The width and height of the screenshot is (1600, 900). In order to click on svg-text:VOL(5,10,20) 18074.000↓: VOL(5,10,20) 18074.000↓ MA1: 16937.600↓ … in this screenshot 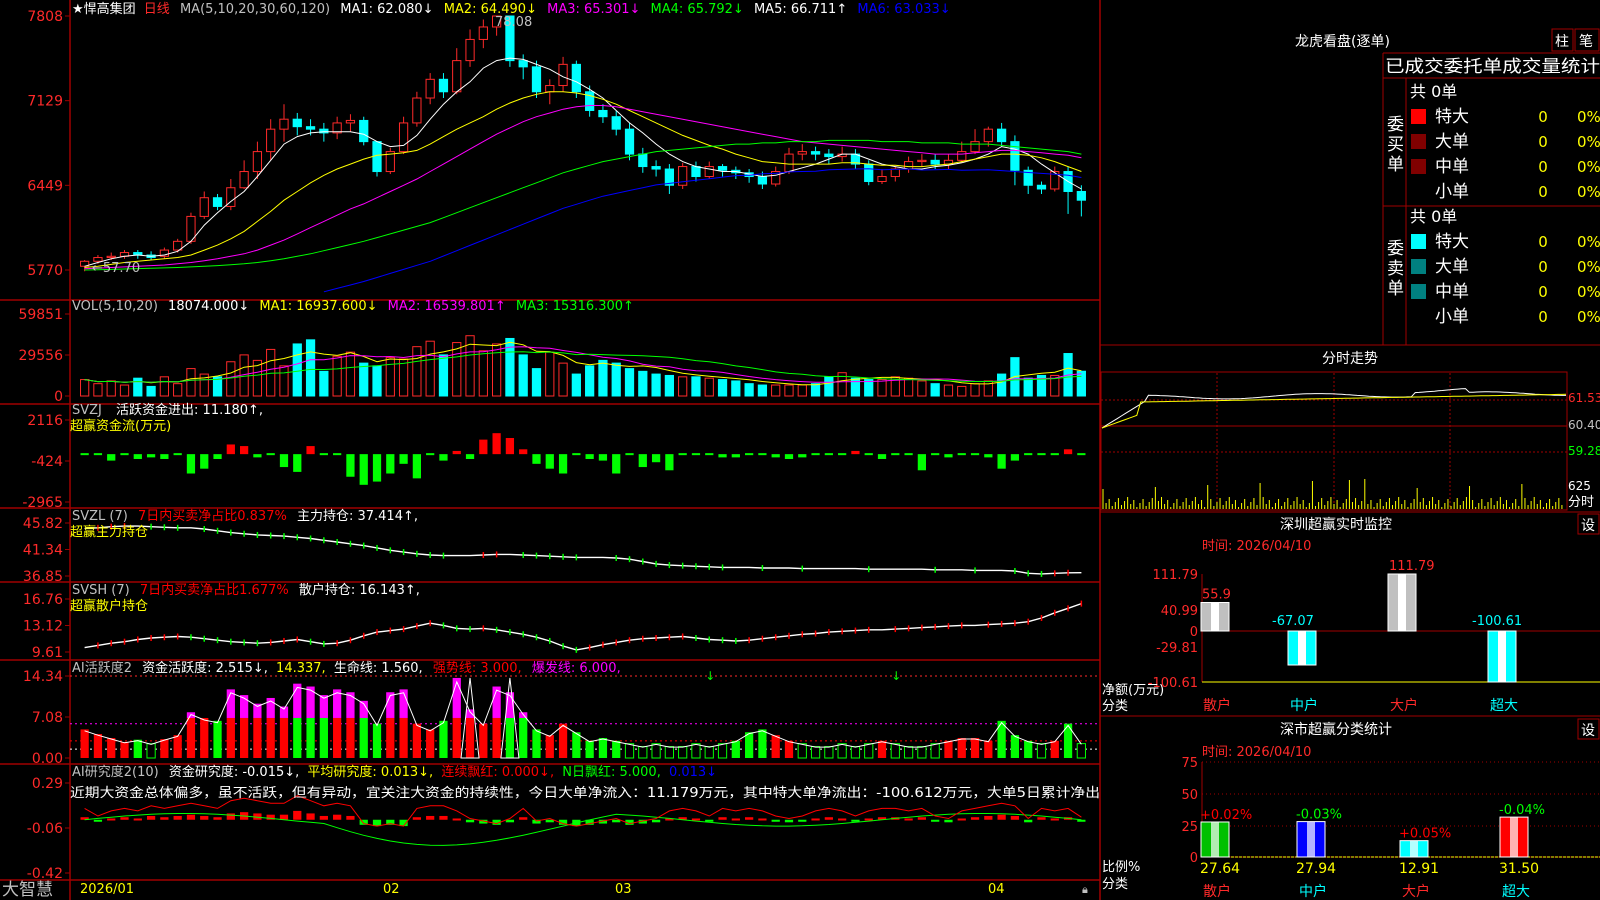, I will do `click(353, 306)`.